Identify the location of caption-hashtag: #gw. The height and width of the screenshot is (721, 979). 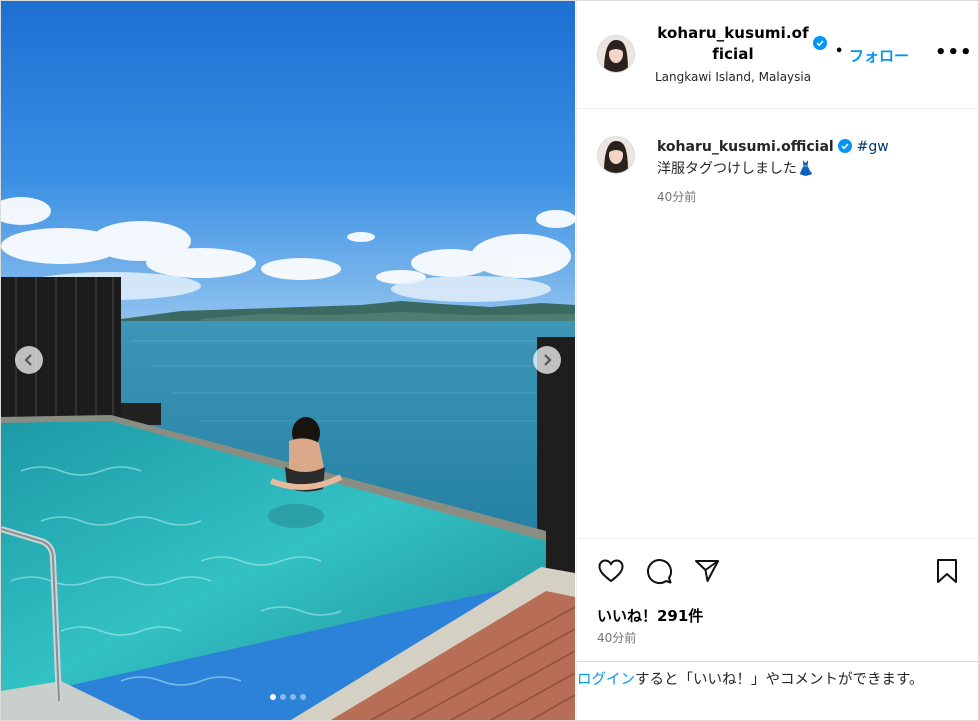
(873, 147).